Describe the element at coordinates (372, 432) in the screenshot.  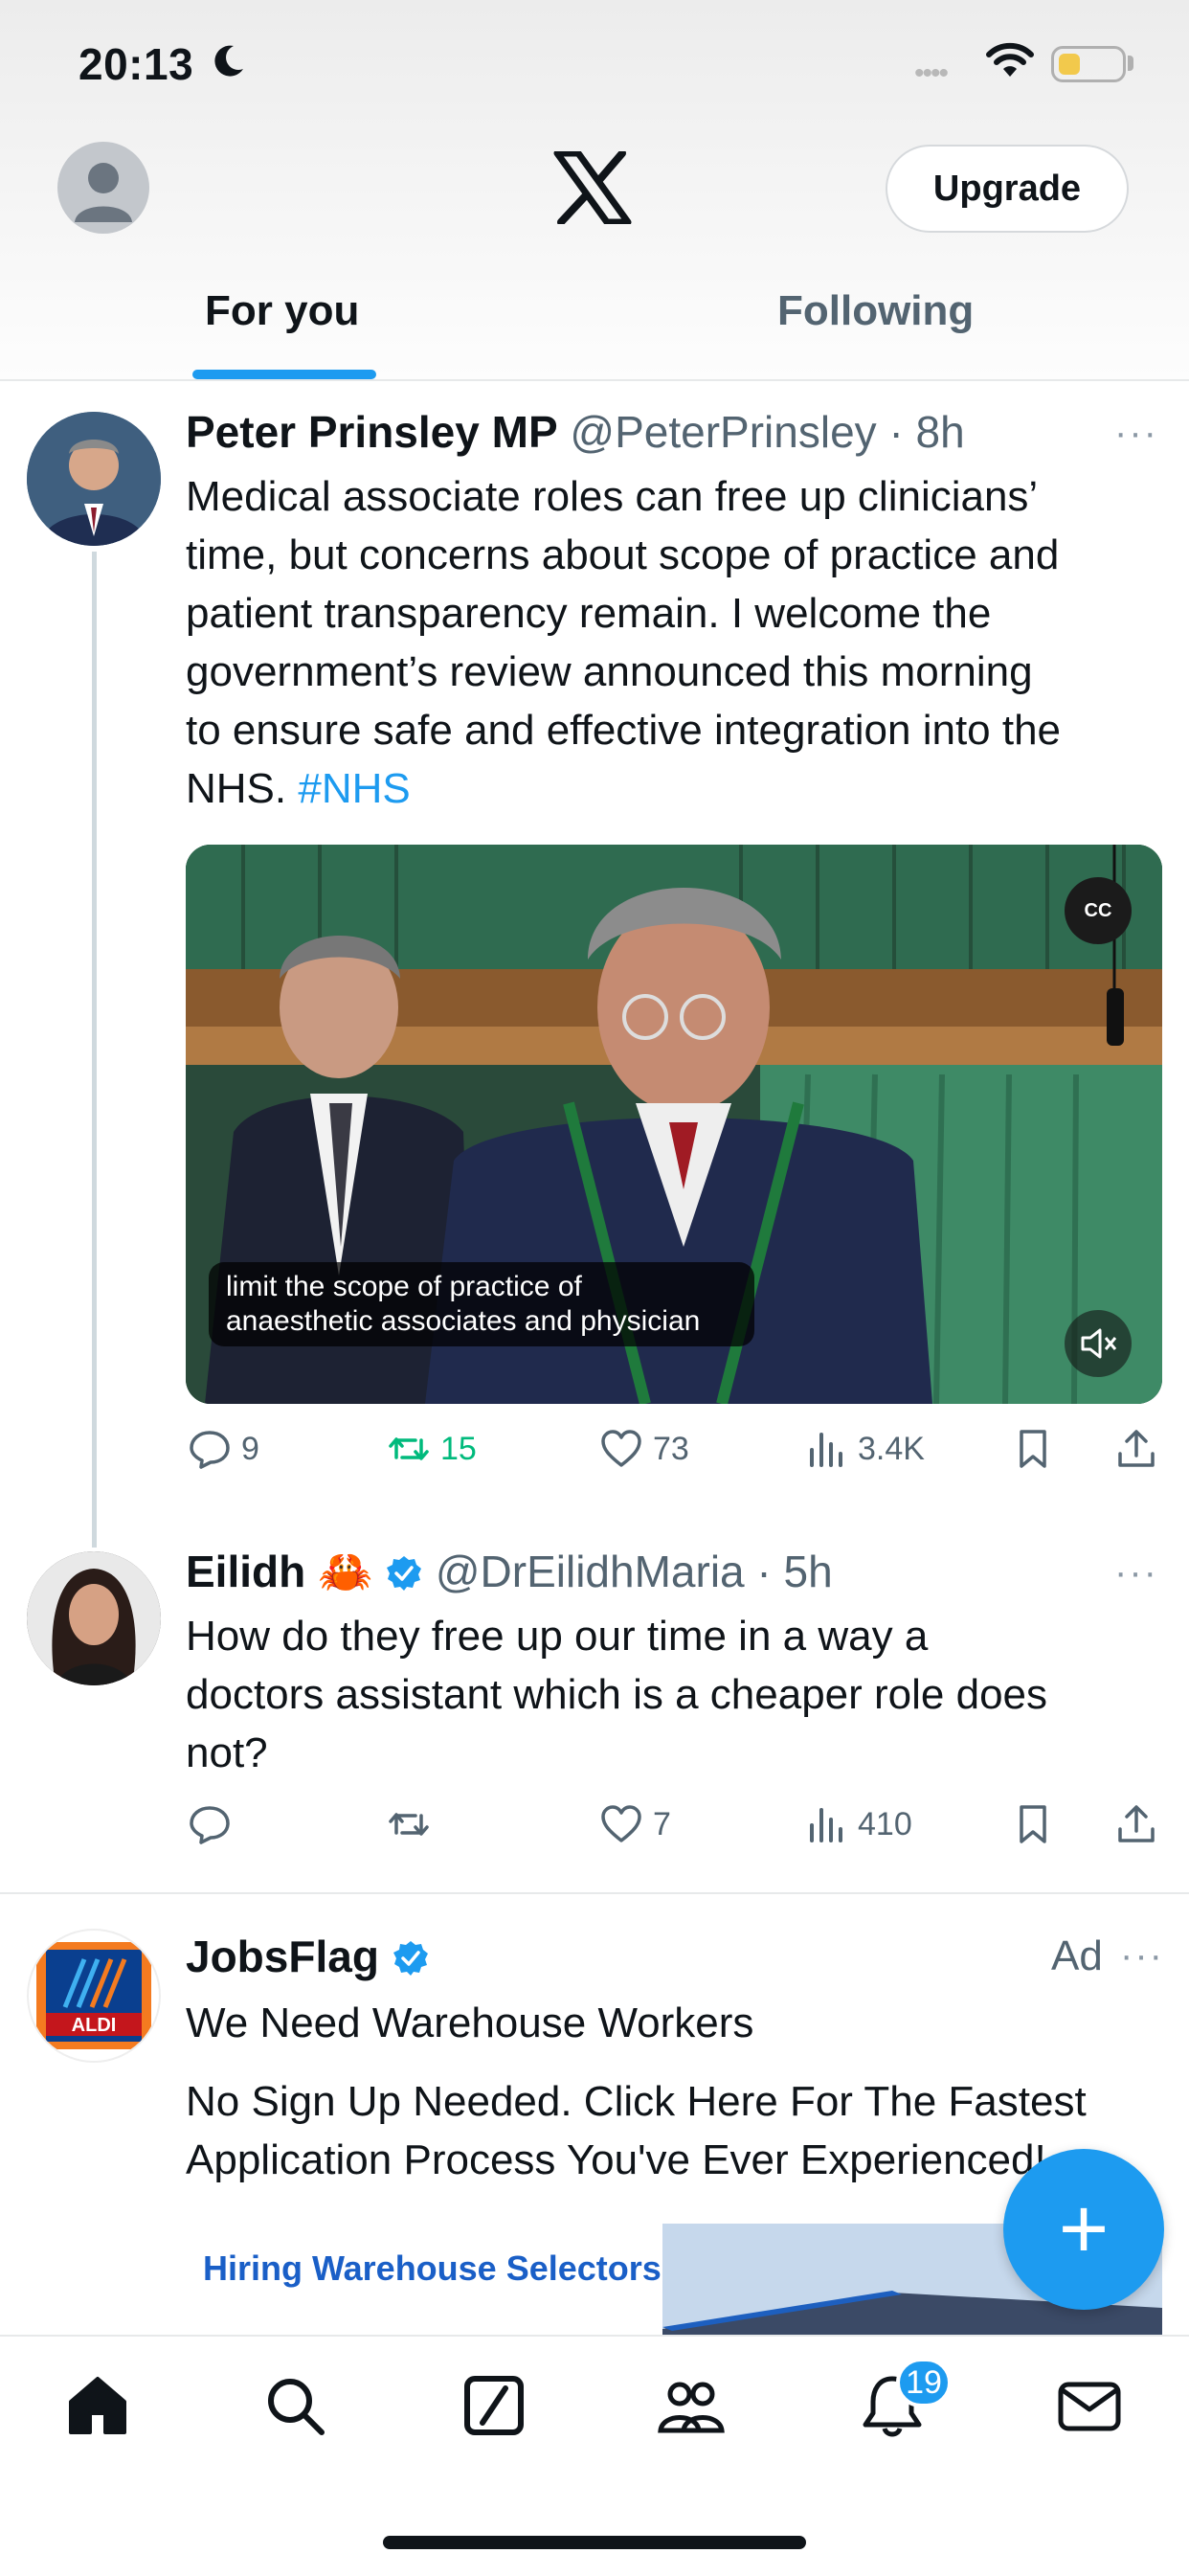
I see `author-name: Peter Prinsley MP` at that location.